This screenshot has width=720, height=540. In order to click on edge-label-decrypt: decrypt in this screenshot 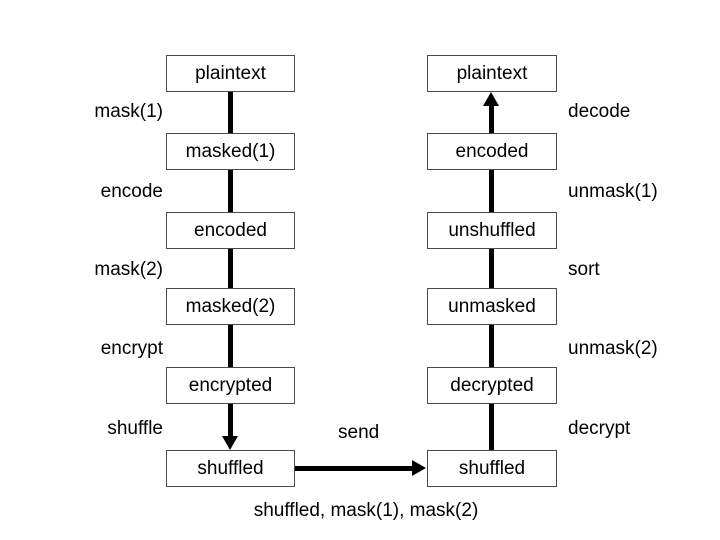, I will do `click(599, 428)`.